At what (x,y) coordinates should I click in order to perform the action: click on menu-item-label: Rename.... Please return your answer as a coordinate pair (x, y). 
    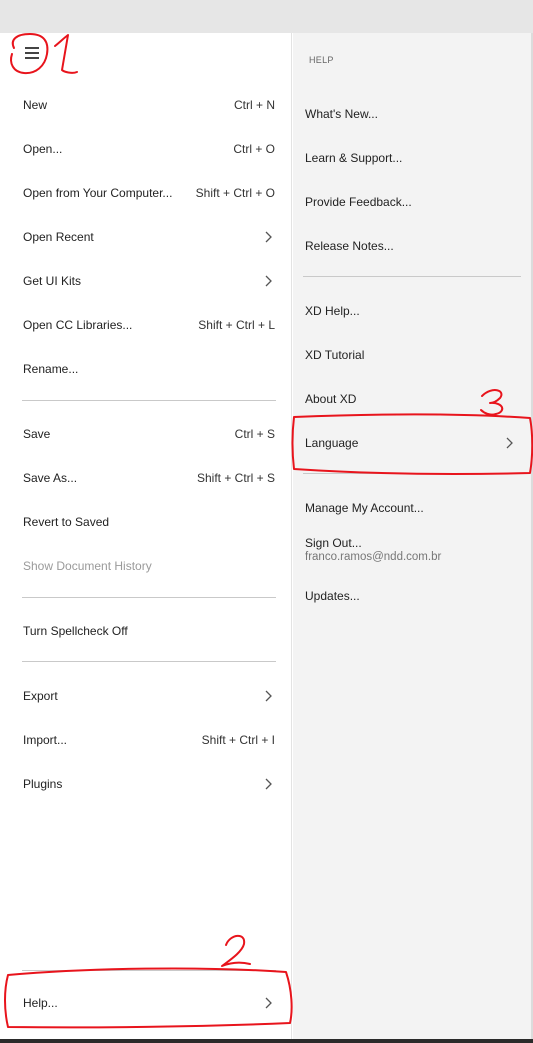
    Looking at the image, I should click on (51, 369).